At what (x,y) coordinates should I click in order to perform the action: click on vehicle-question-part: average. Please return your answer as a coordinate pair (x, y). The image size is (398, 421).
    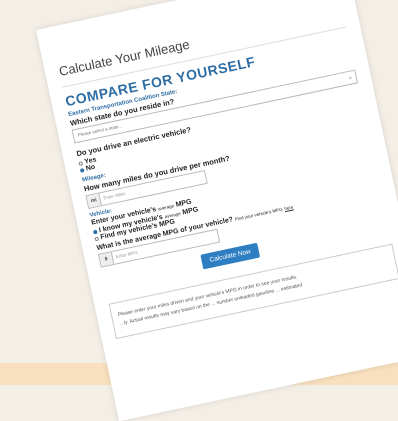
    Looking at the image, I should click on (166, 207).